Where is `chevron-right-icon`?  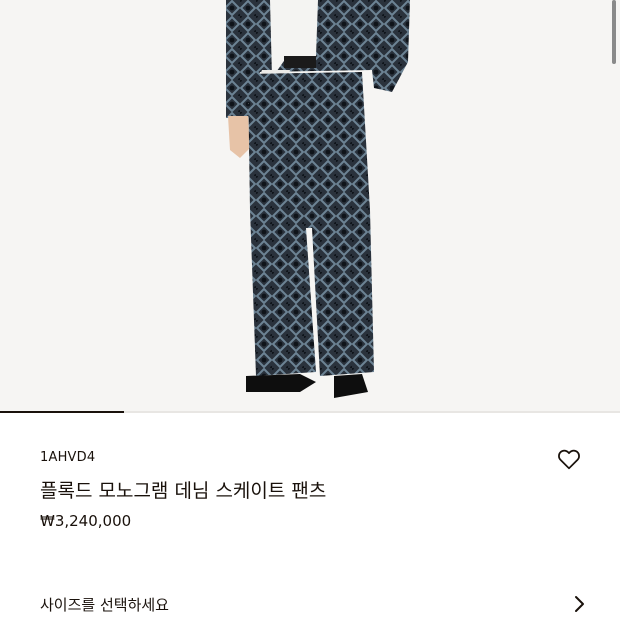 chevron-right-icon is located at coordinates (579, 604).